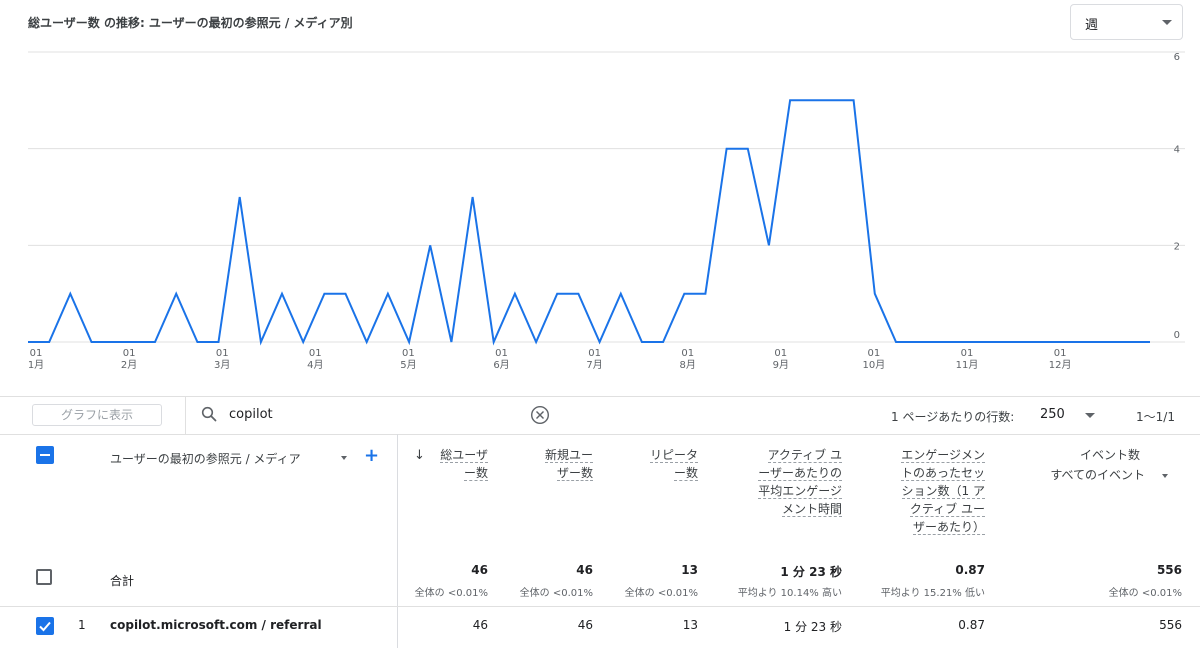  What do you see at coordinates (811, 572) in the screenshot?
I see `total-value: 1 分 23 秒` at bounding box center [811, 572].